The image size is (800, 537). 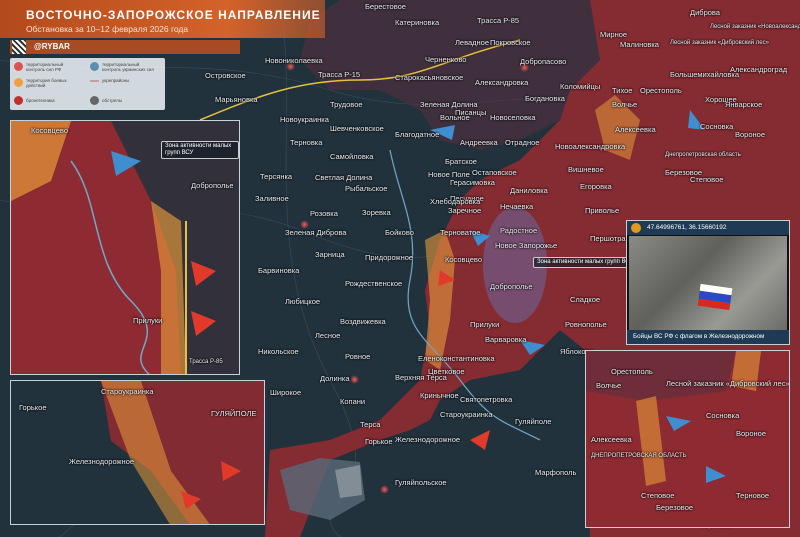 What do you see at coordinates (675, 507) in the screenshot?
I see `place-label: Березовое` at bounding box center [675, 507].